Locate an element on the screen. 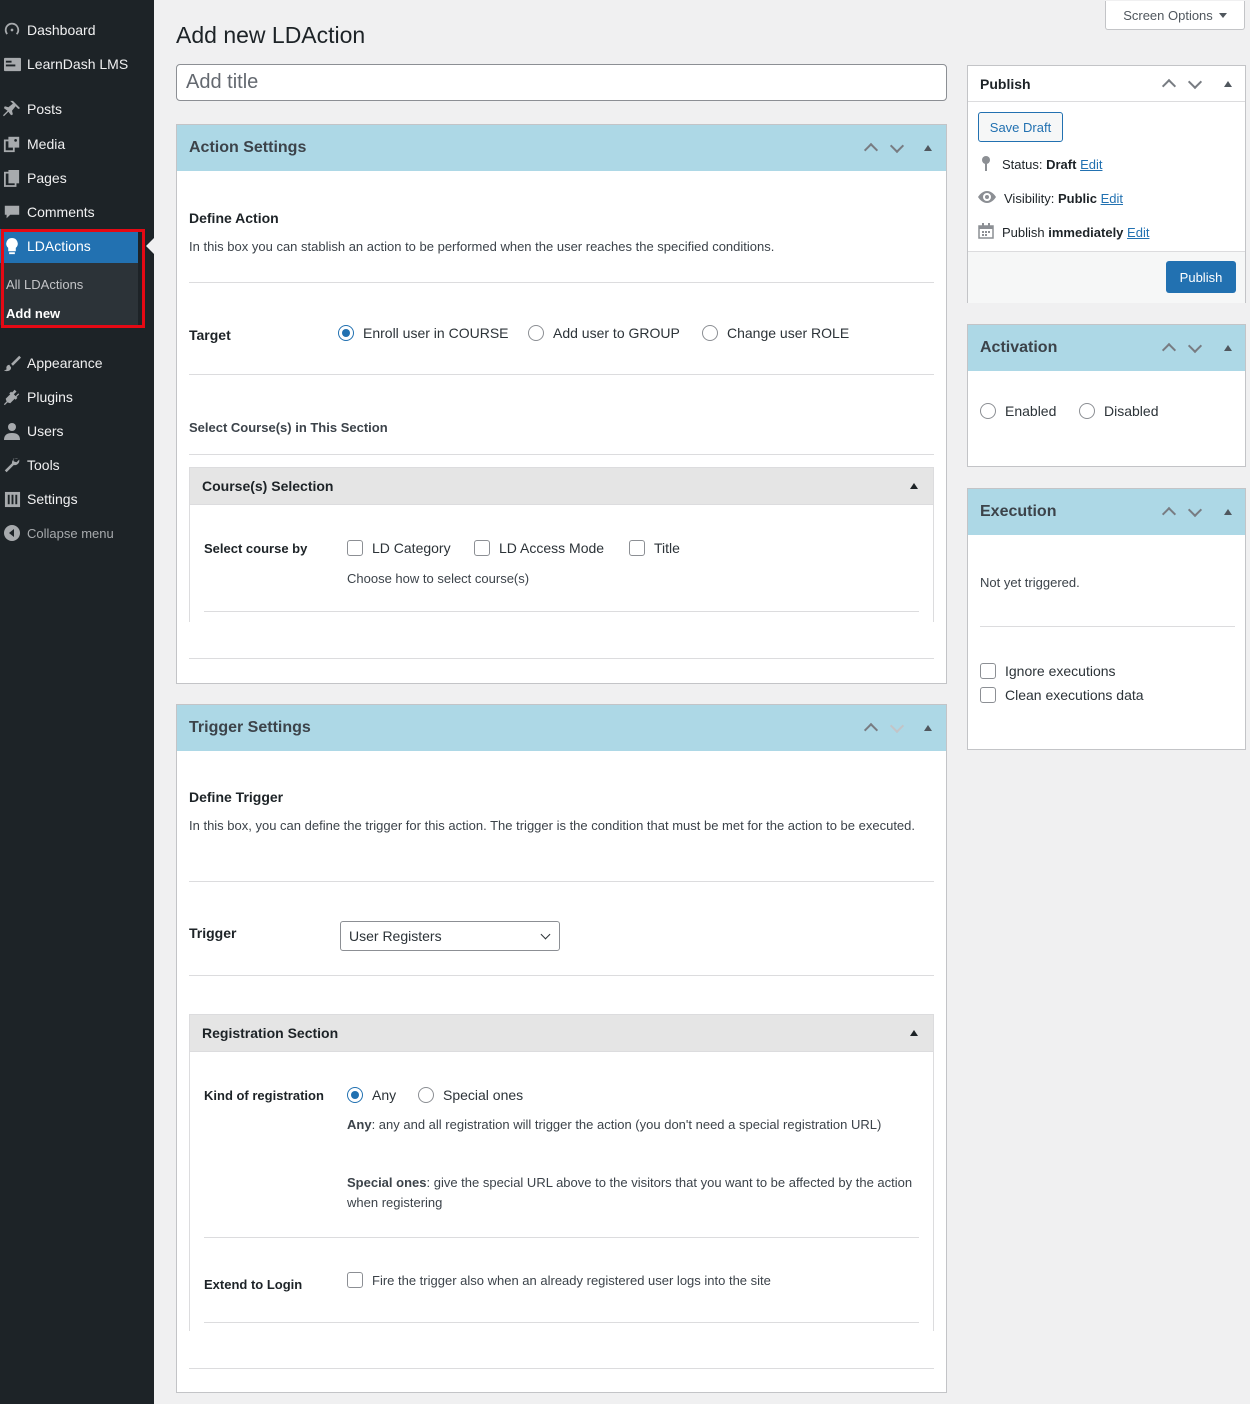 This screenshot has height=1404, width=1250. activation-disabled: Disabled is located at coordinates (1118, 411).